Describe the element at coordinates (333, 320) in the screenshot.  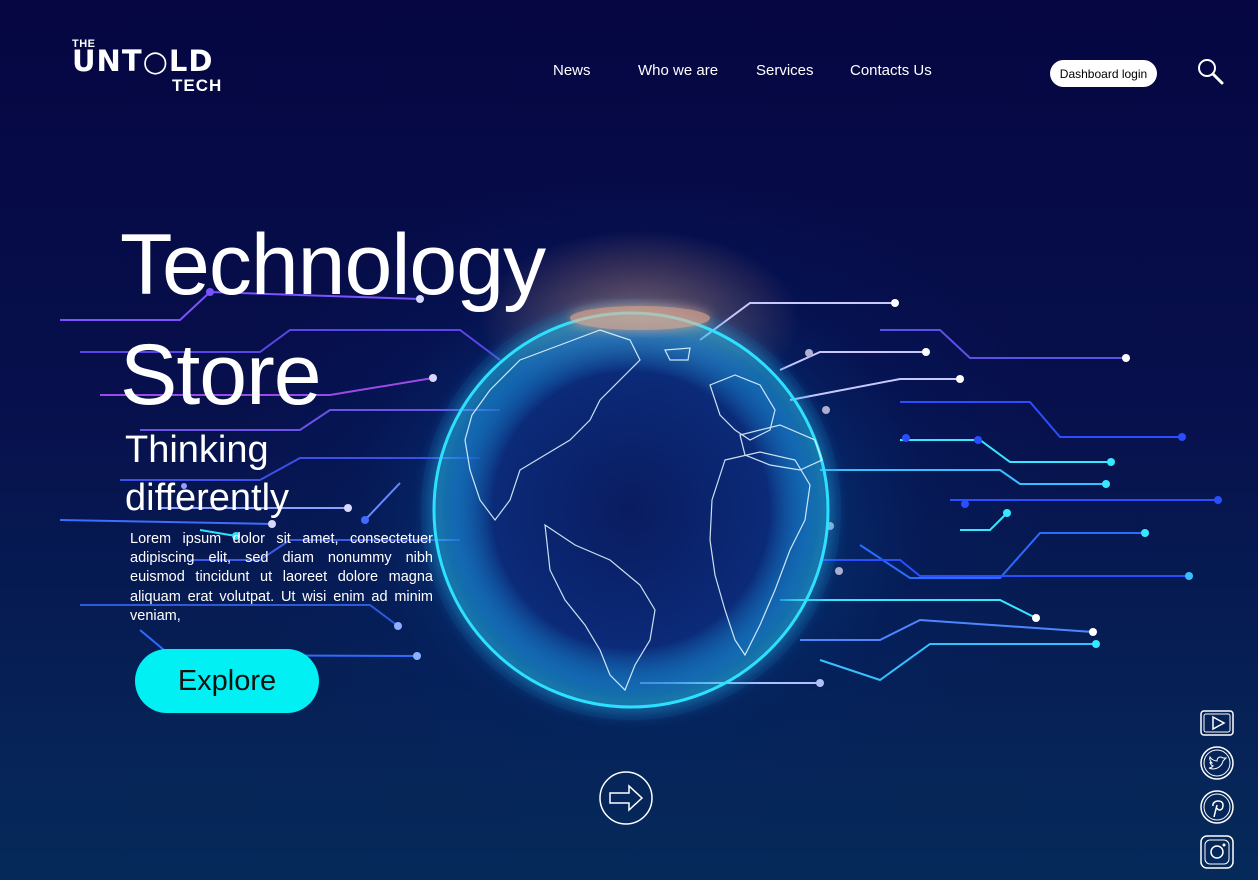
I see `hero-title: Technology Store` at that location.